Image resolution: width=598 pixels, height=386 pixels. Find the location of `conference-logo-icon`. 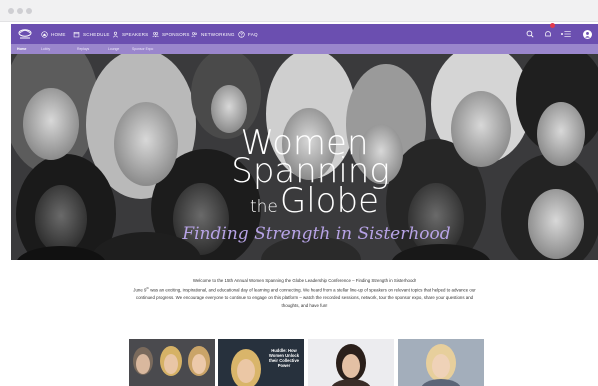

conference-logo-icon is located at coordinates (25, 34).